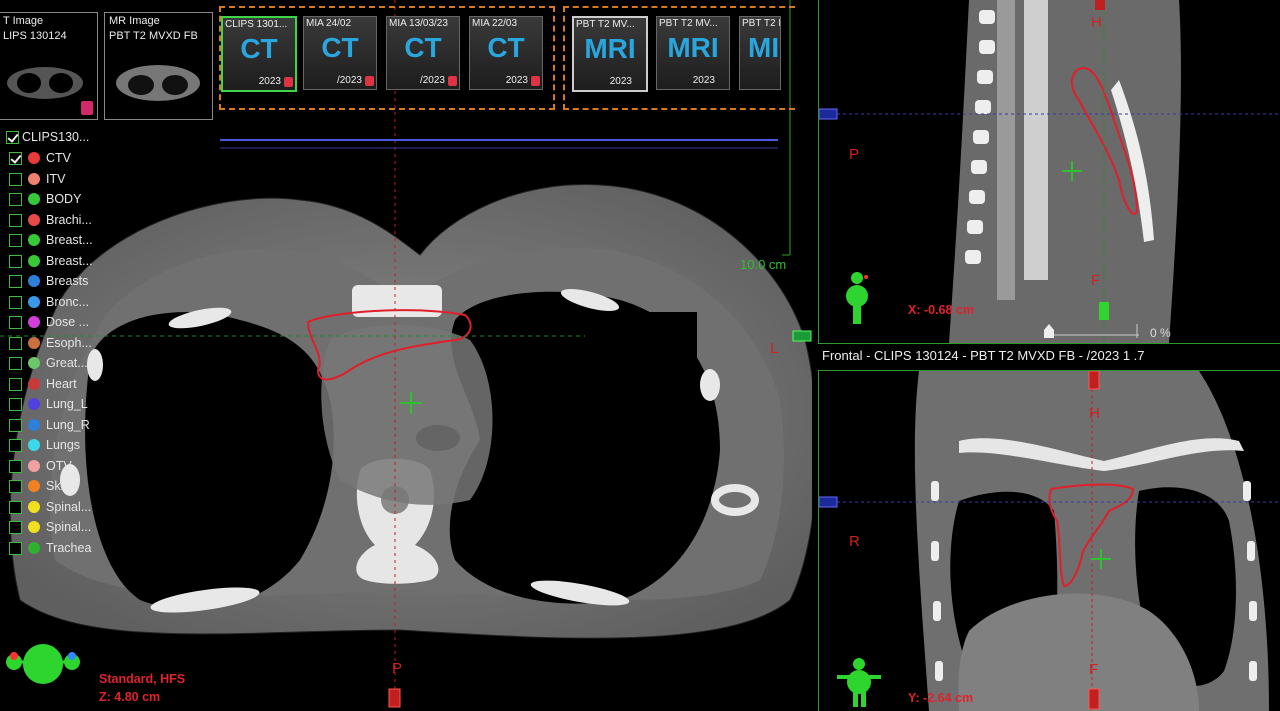 The width and height of the screenshot is (1280, 711). I want to click on structure-row: CTV, so click(59, 158).